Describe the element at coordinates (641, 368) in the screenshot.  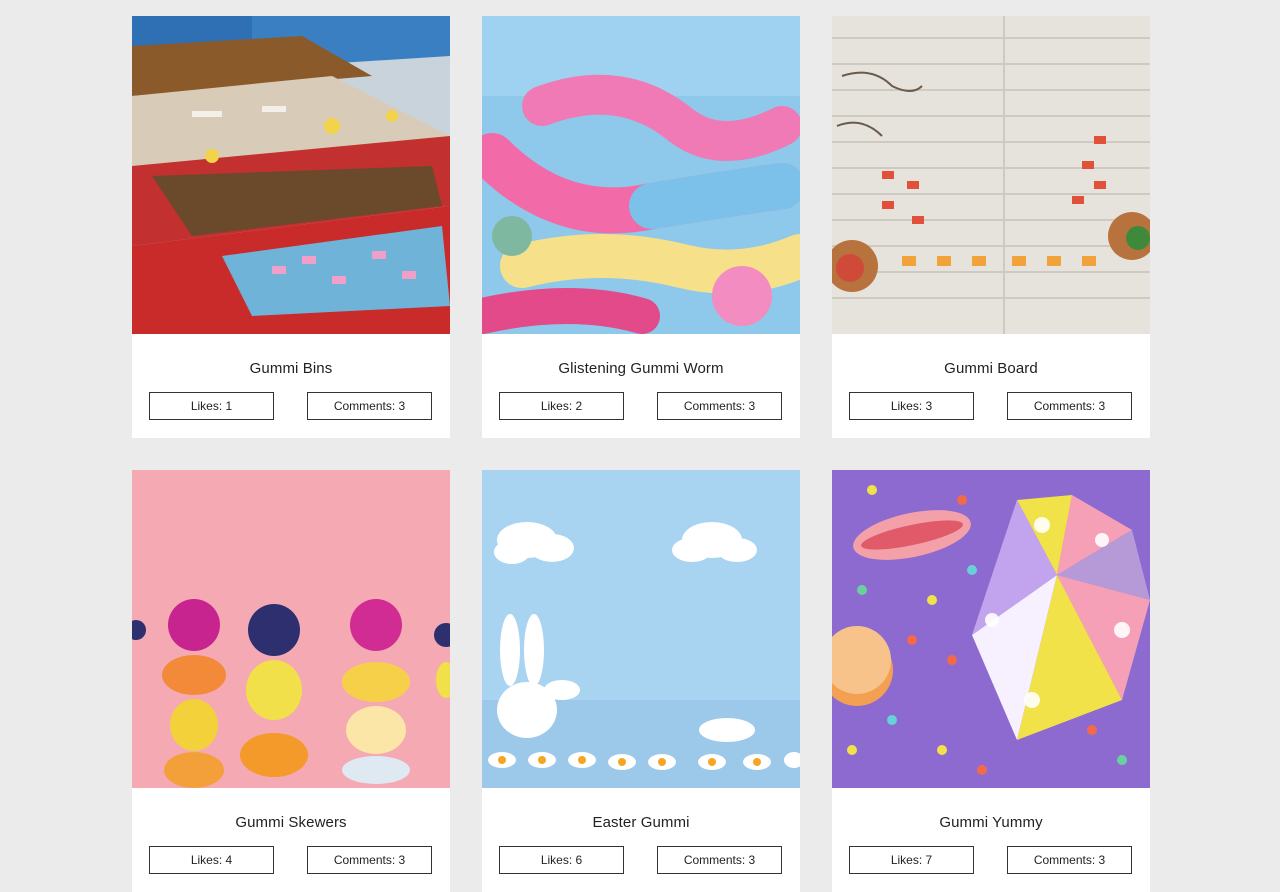
I see `card-title: Glistening Gummi Worm` at that location.